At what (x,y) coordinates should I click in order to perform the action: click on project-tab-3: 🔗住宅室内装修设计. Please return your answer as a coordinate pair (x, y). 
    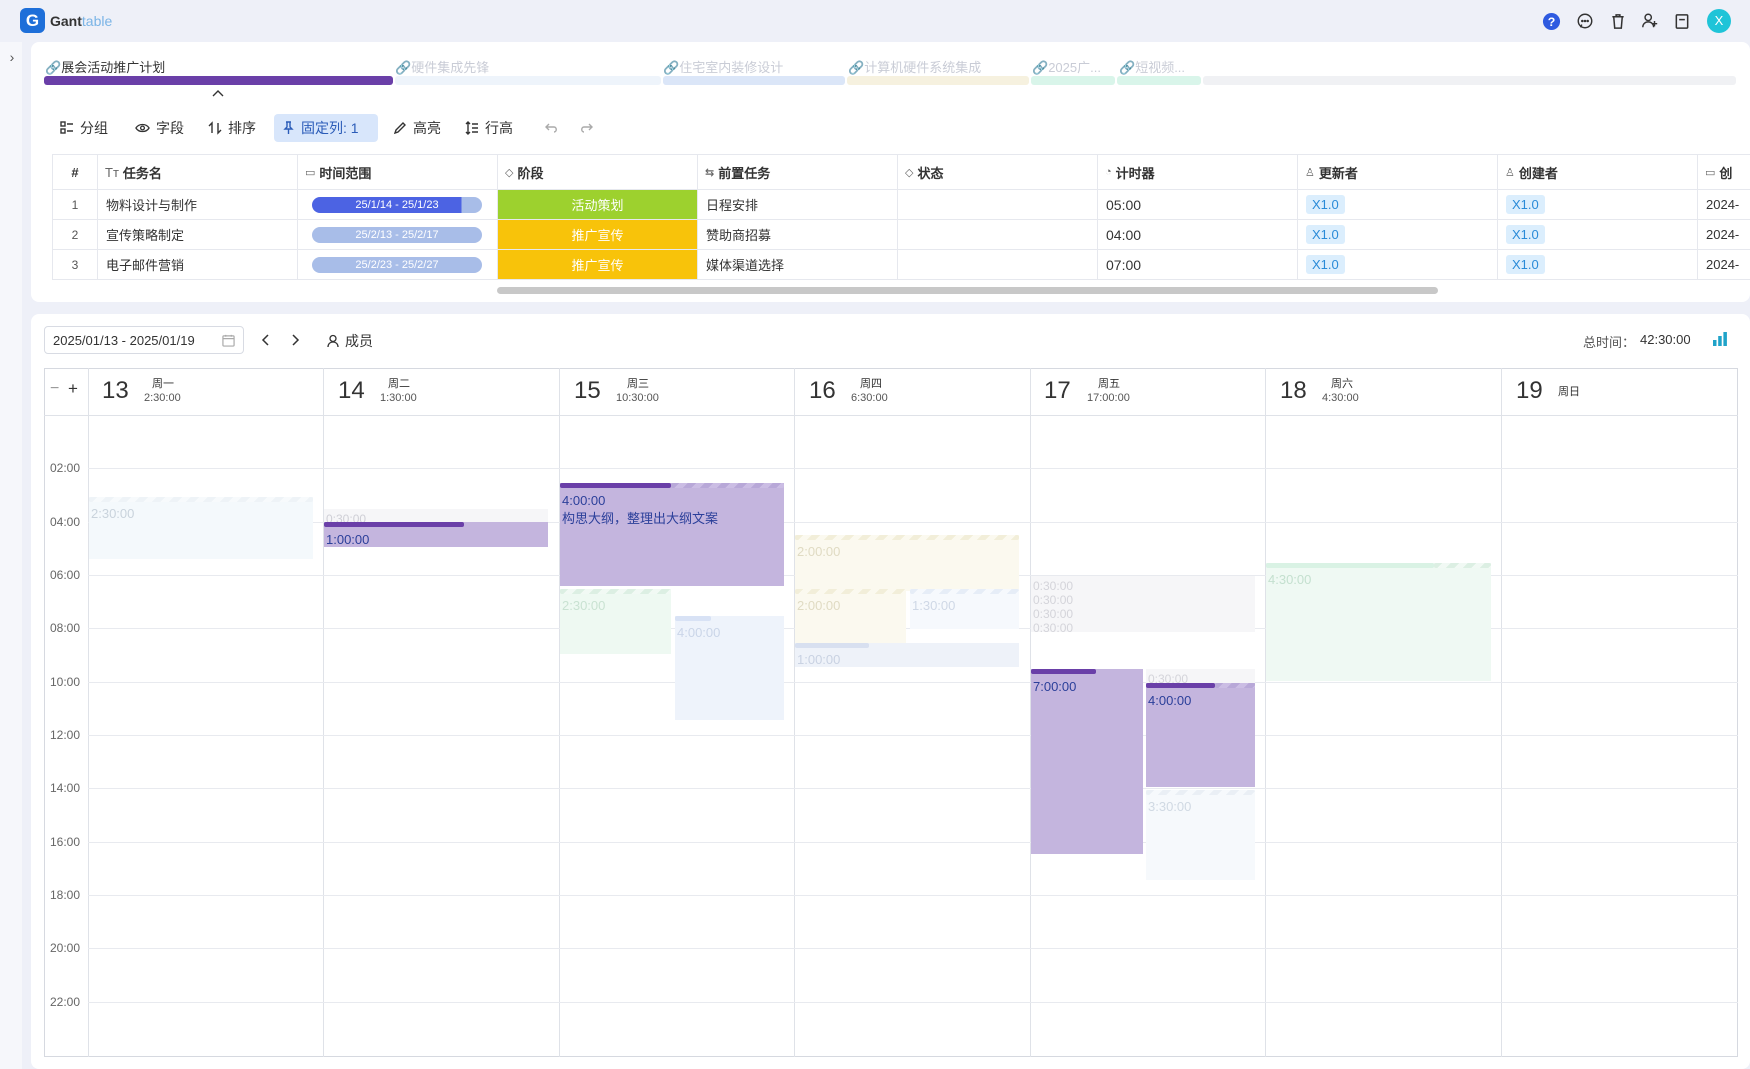
    Looking at the image, I should click on (723, 66).